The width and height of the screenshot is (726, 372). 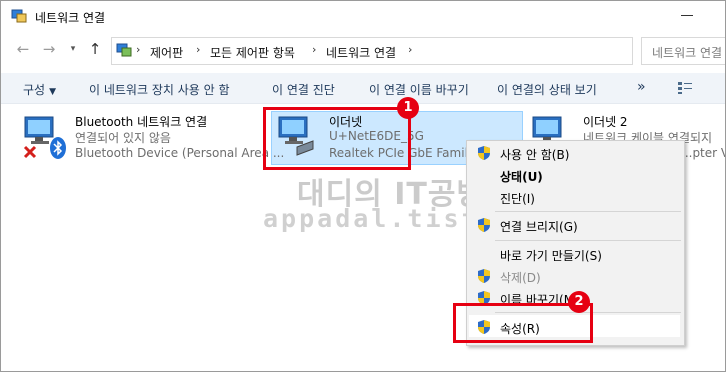 What do you see at coordinates (687, 53) in the screenshot?
I see `search-placeholder: 네트워크 연결` at bounding box center [687, 53].